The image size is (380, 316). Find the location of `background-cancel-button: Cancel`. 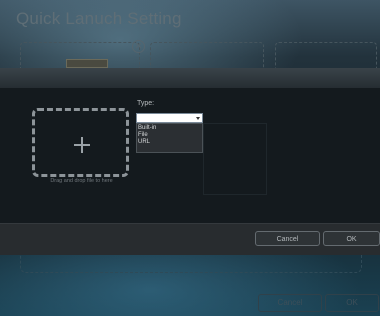

background-cancel-button: Cancel is located at coordinates (290, 303).